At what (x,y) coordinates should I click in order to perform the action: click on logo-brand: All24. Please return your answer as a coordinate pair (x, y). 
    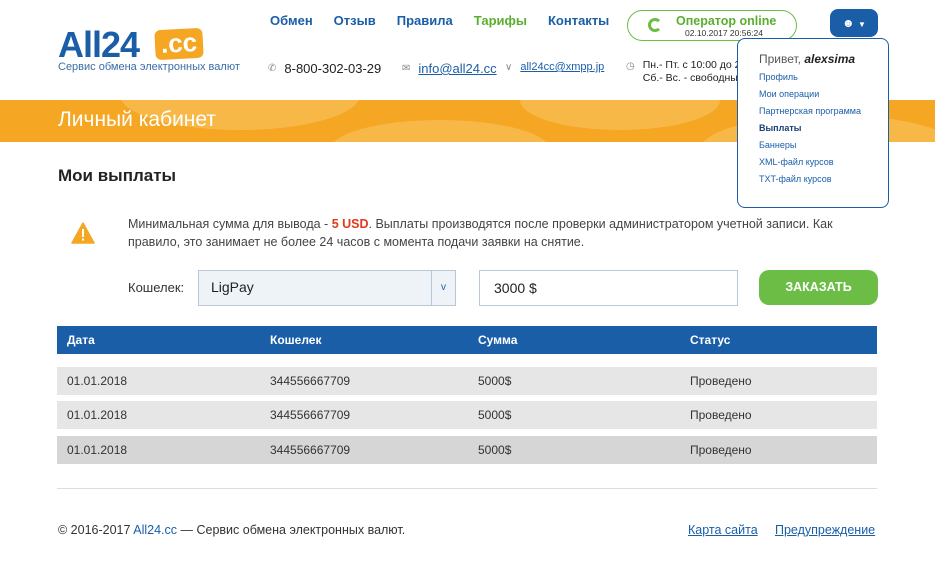
    Looking at the image, I should click on (99, 44).